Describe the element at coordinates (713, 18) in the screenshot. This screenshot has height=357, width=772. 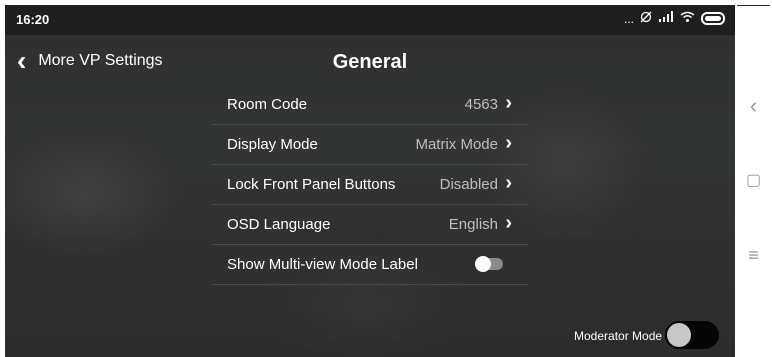
I see `battery-icon` at that location.